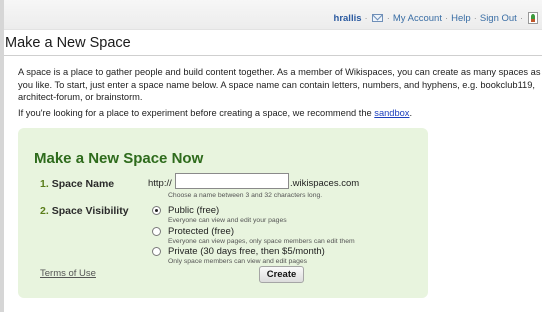  Describe the element at coordinates (281, 274) in the screenshot. I see `create-button: Create` at that location.